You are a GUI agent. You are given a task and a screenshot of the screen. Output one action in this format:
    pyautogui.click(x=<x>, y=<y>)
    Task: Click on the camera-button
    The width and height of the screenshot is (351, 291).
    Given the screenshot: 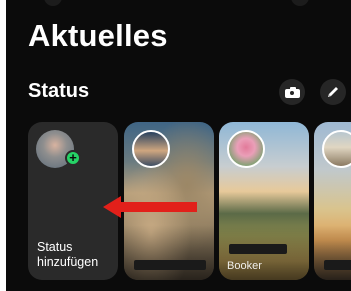 What is the action you would take?
    pyautogui.click(x=292, y=92)
    